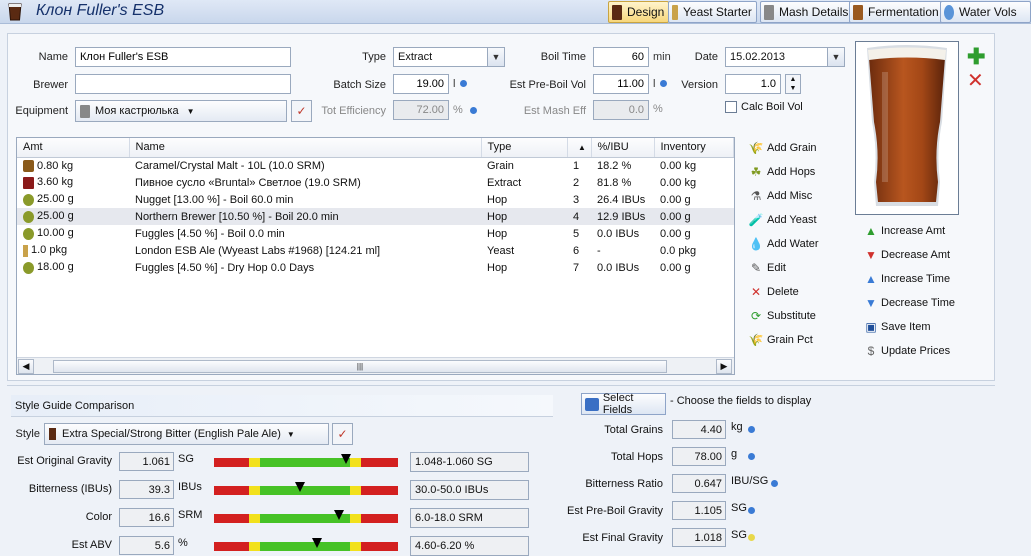  I want to click on action-delete: ✕ Delete, so click(774, 292).